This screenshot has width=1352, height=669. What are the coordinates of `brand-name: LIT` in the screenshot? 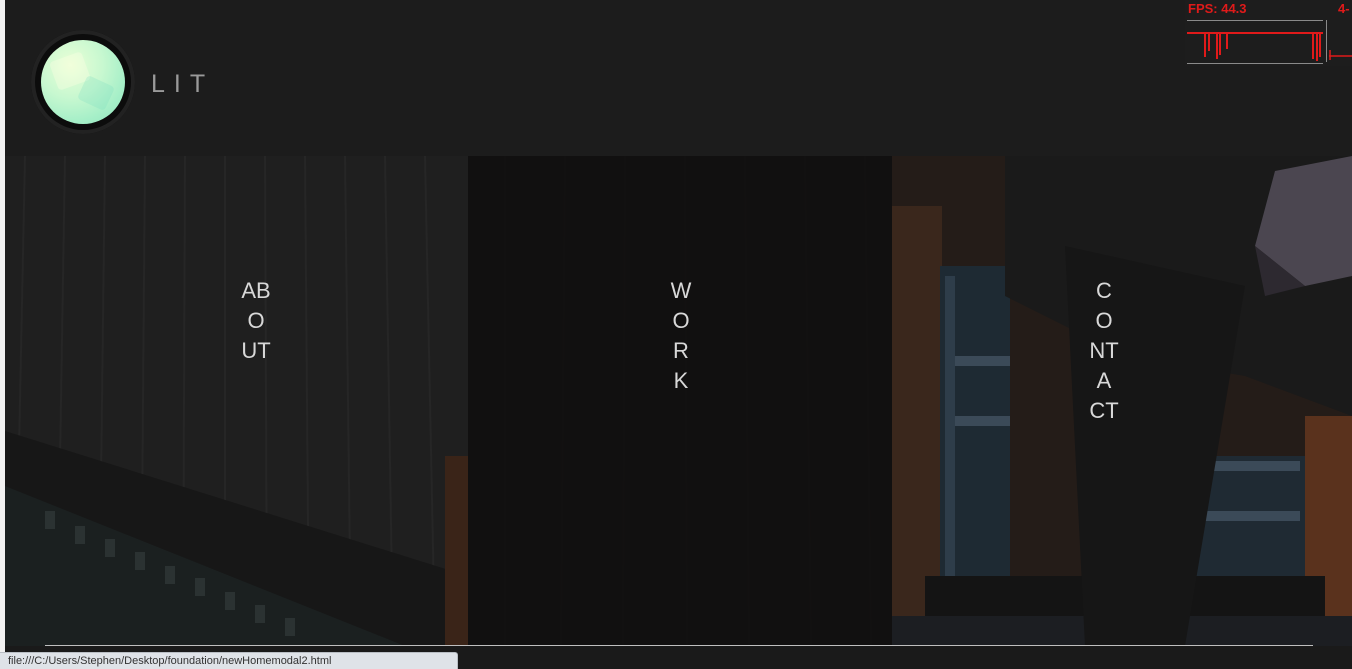 It's located at (182, 84).